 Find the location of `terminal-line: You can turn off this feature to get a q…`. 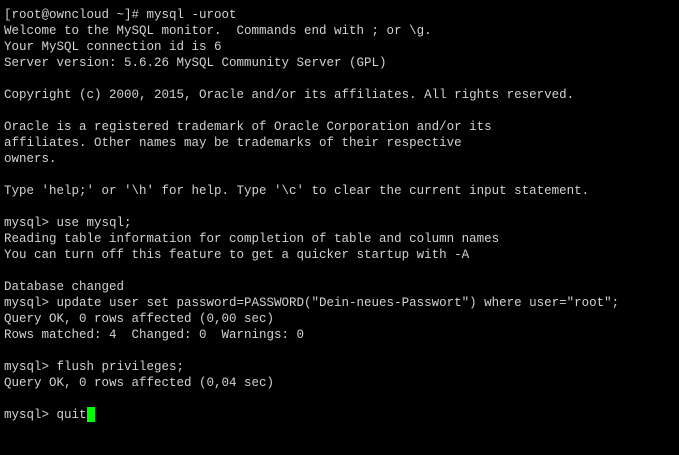

terminal-line: You can turn off this feature to get a q… is located at coordinates (237, 255).